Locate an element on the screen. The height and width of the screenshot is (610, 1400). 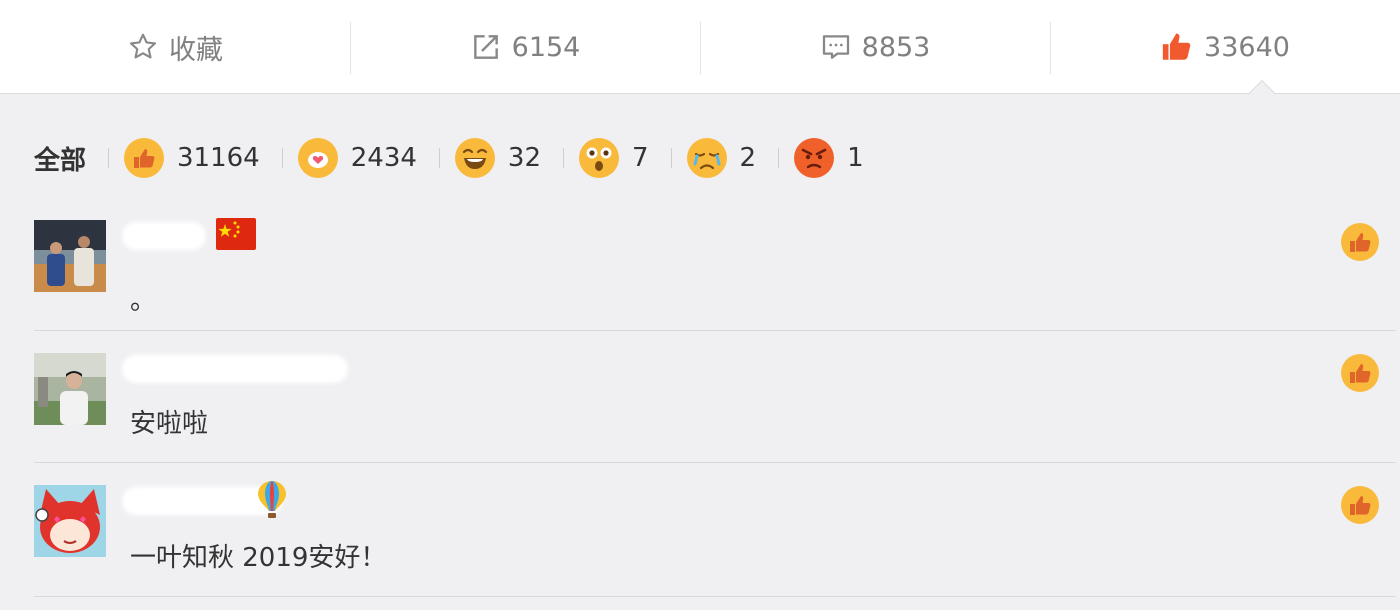
reaction-count: 2434 is located at coordinates (383, 158).